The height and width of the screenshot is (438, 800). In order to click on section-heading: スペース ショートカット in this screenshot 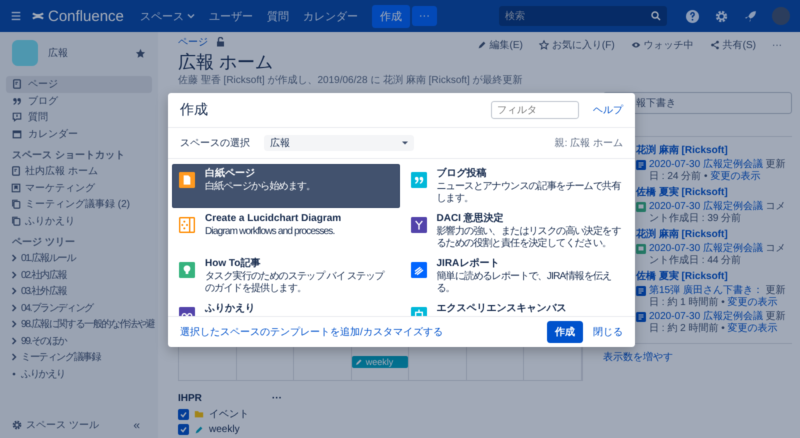, I will do `click(68, 156)`.